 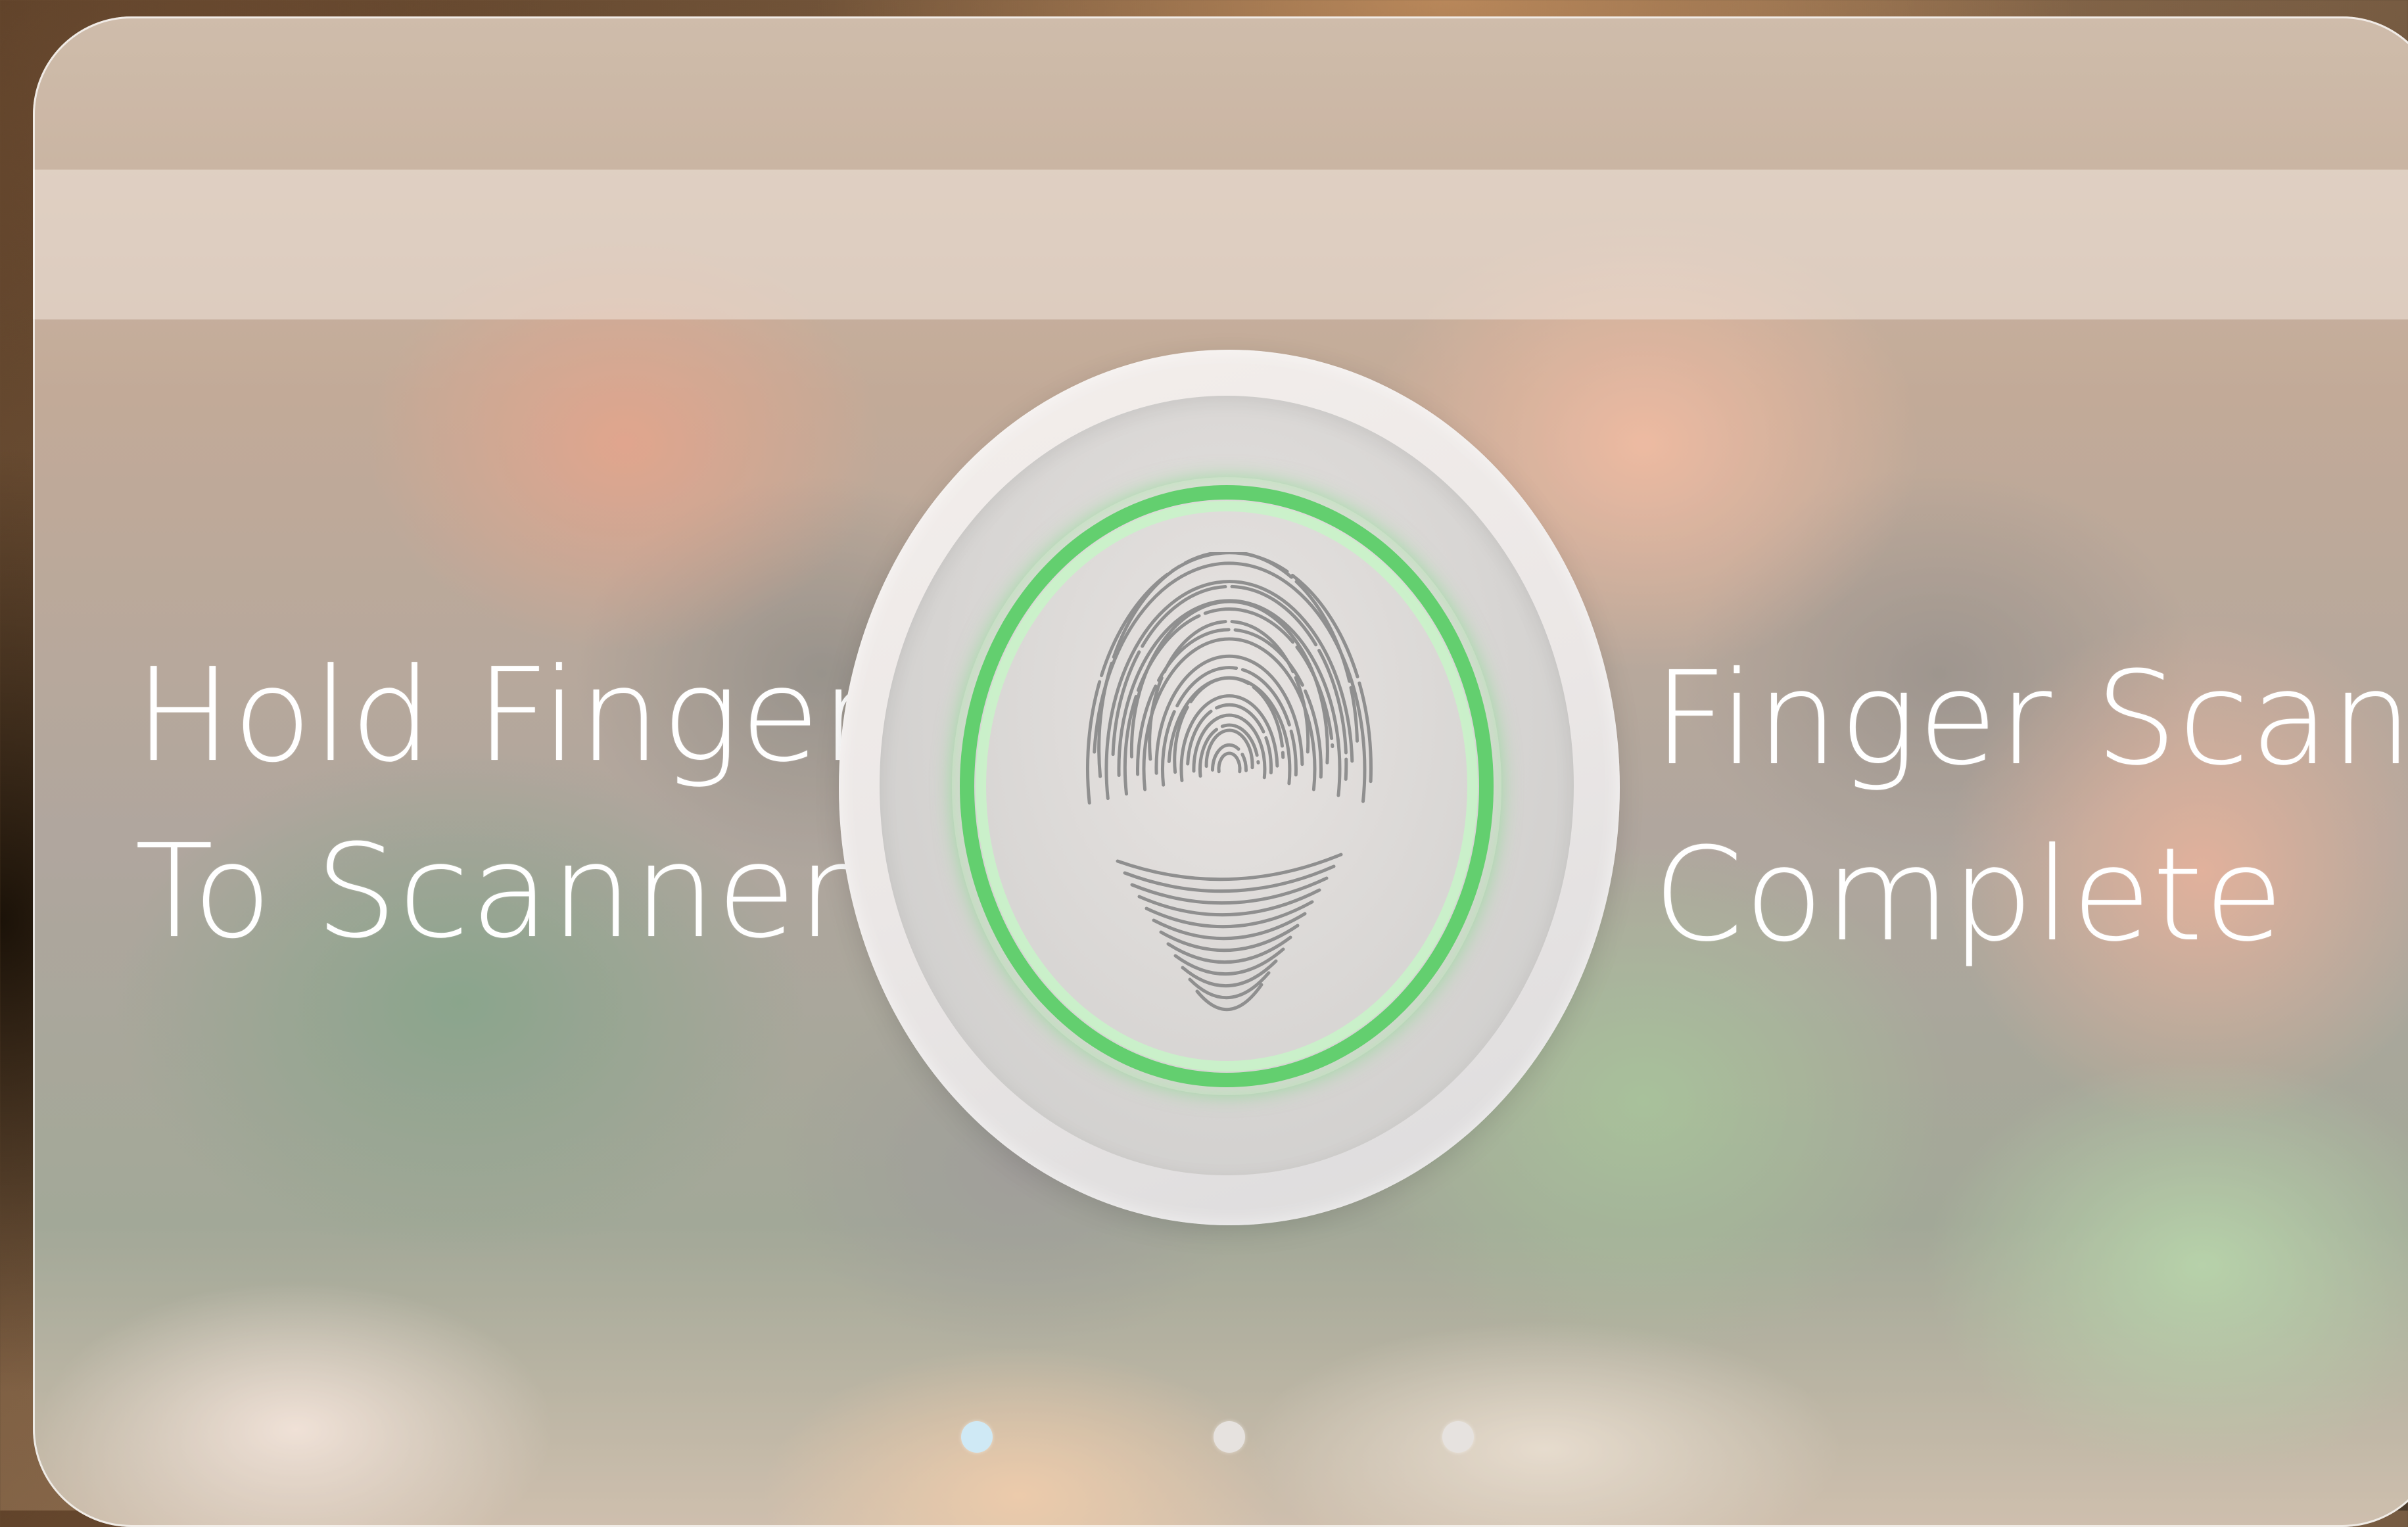 I want to click on fingerprint-icon, so click(x=1229, y=781).